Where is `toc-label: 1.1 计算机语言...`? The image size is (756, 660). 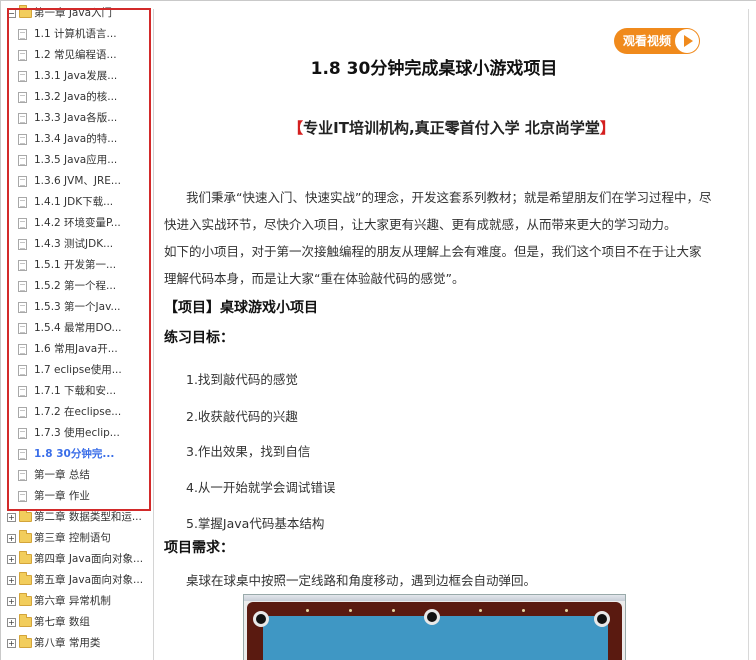 toc-label: 1.1 计算机语言... is located at coordinates (75, 34).